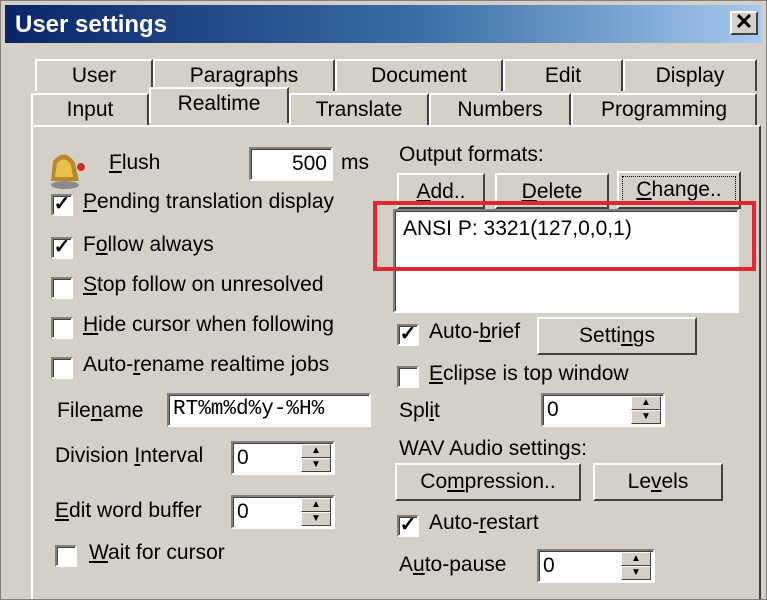 The height and width of the screenshot is (600, 767). What do you see at coordinates (316, 512) in the screenshot?
I see `edit-word-buffer-spinner: ▲ ▼` at bounding box center [316, 512].